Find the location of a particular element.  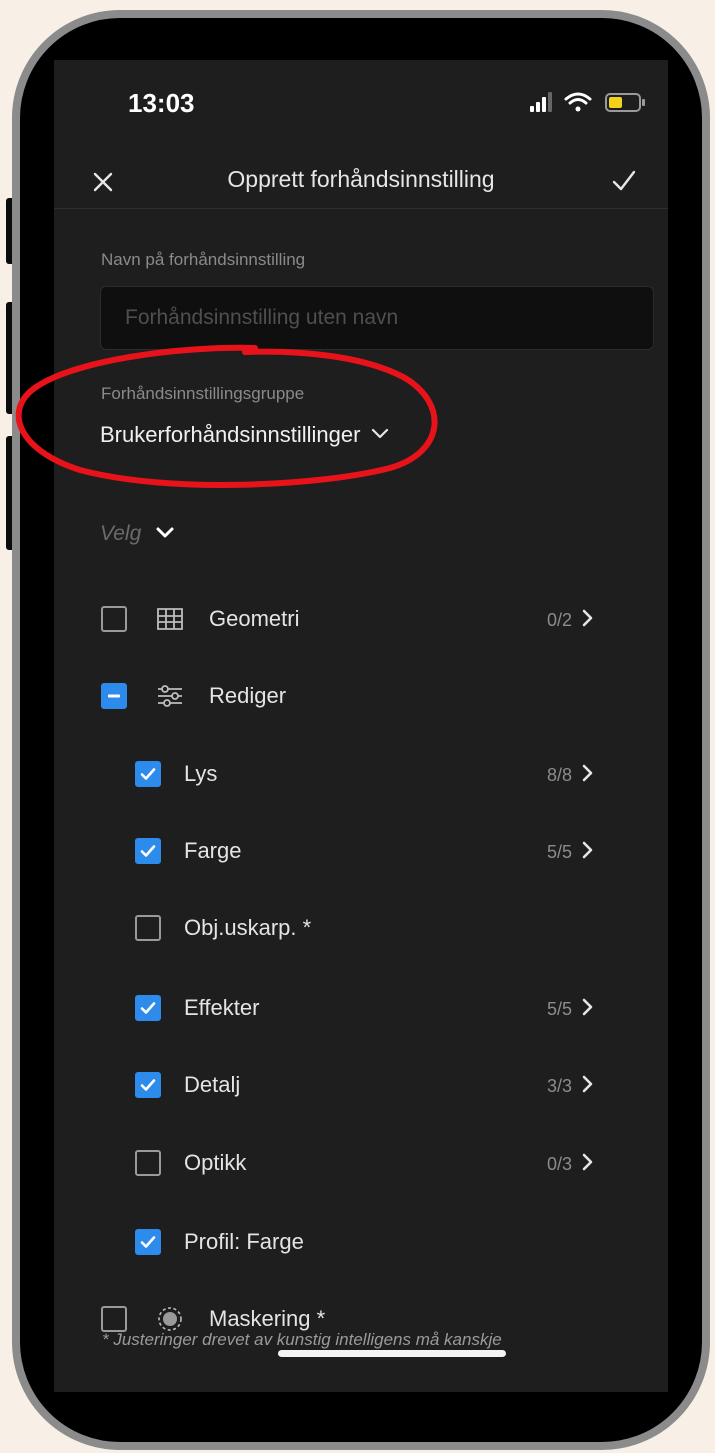

checkbox-optikk is located at coordinates (148, 1163).